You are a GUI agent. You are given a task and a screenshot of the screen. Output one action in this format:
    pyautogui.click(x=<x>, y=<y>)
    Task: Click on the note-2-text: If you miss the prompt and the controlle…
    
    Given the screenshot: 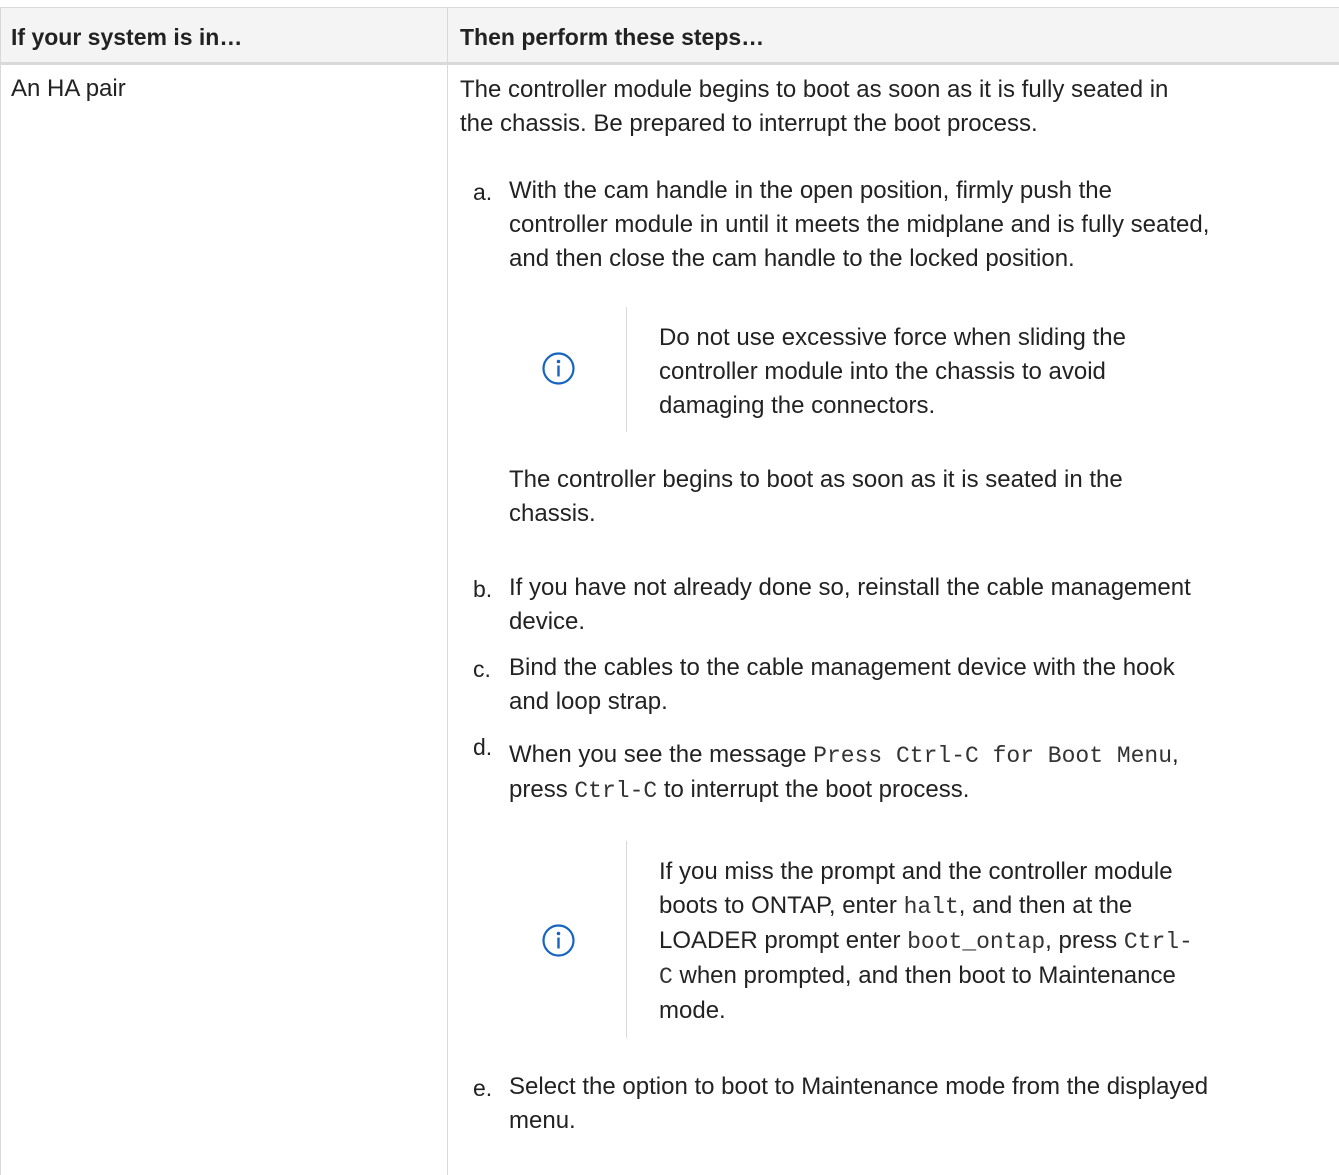 What is the action you would take?
    pyautogui.click(x=926, y=941)
    